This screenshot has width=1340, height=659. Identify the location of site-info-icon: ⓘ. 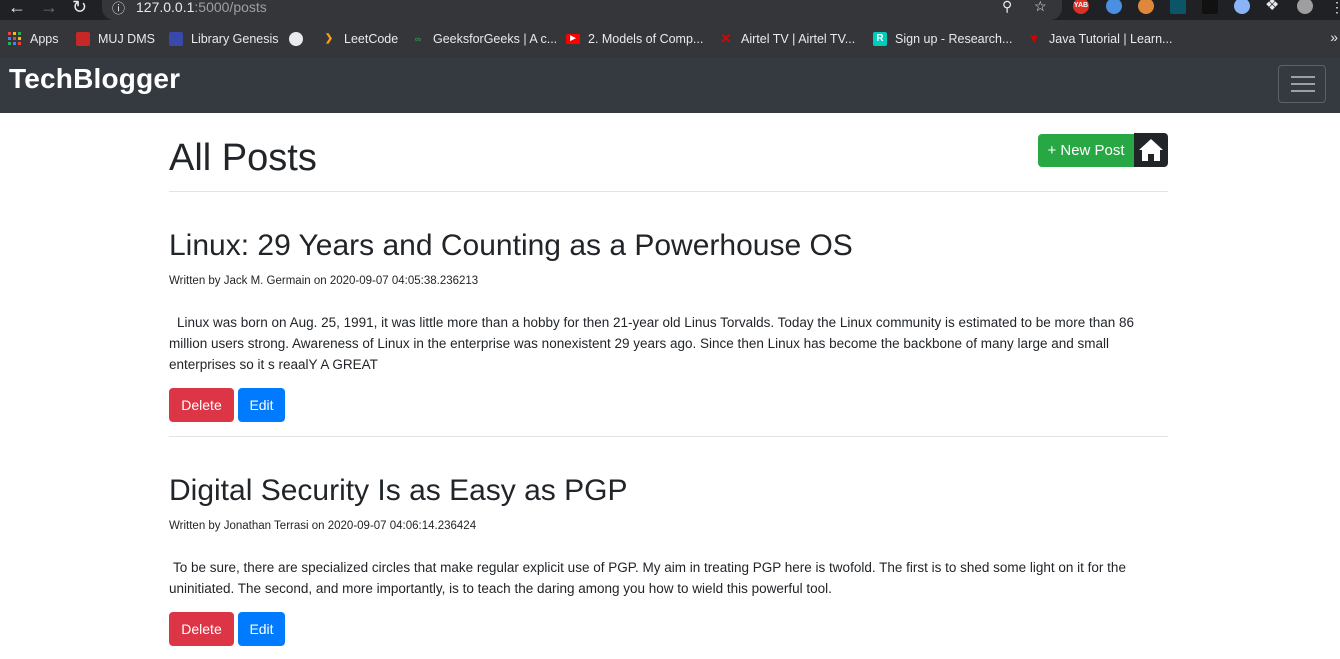
(118, 8).